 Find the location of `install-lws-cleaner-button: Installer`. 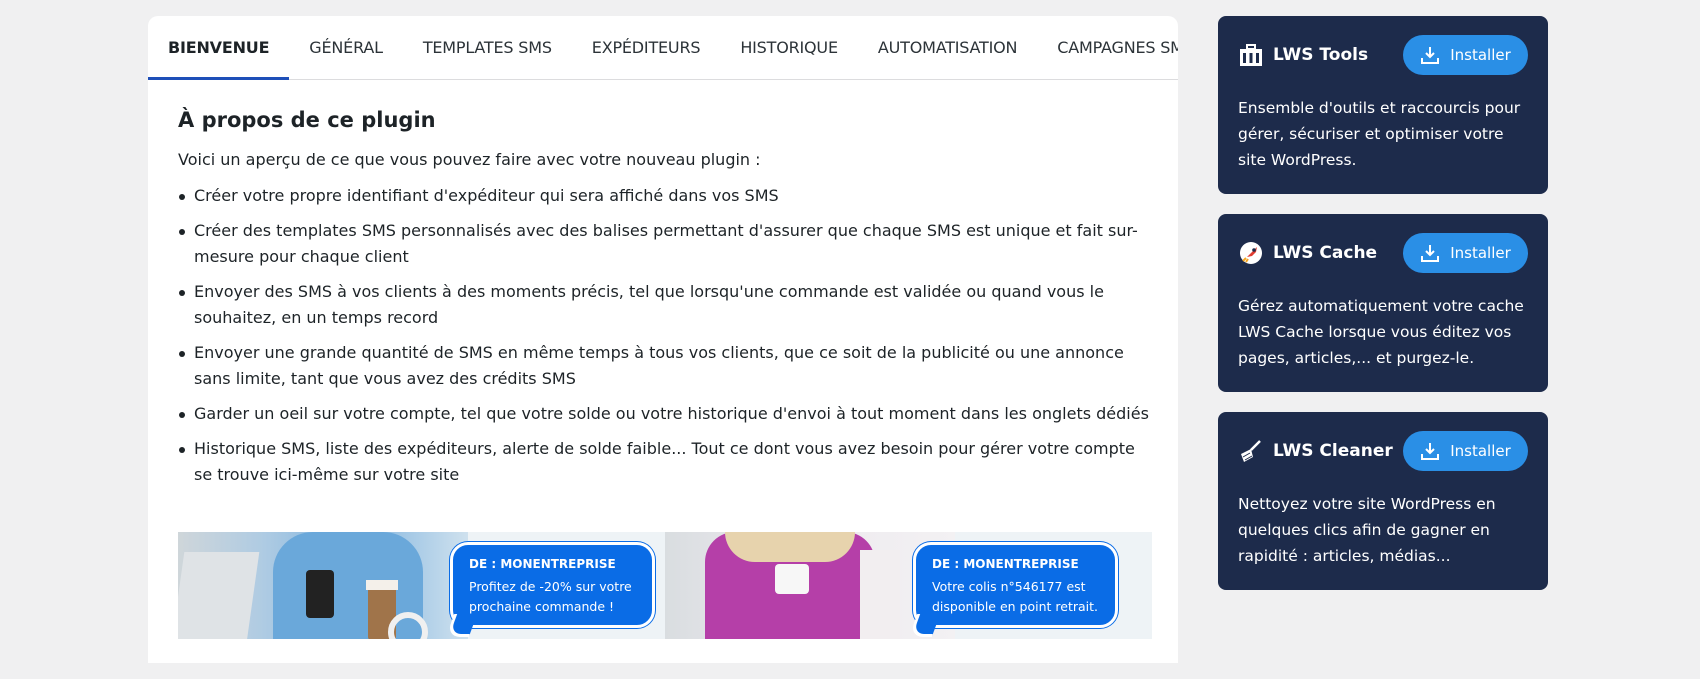

install-lws-cleaner-button: Installer is located at coordinates (1465, 451).